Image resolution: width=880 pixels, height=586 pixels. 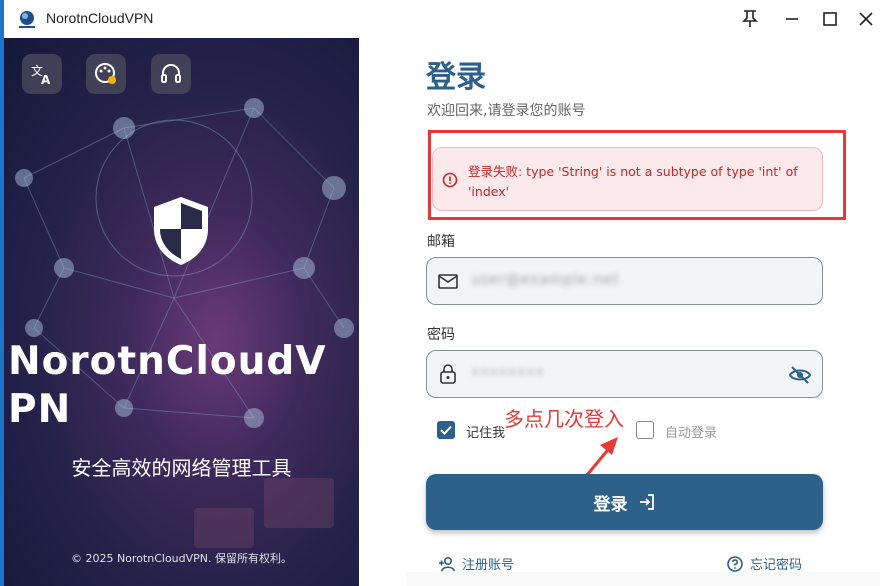 I want to click on support-button, so click(x=171, y=74).